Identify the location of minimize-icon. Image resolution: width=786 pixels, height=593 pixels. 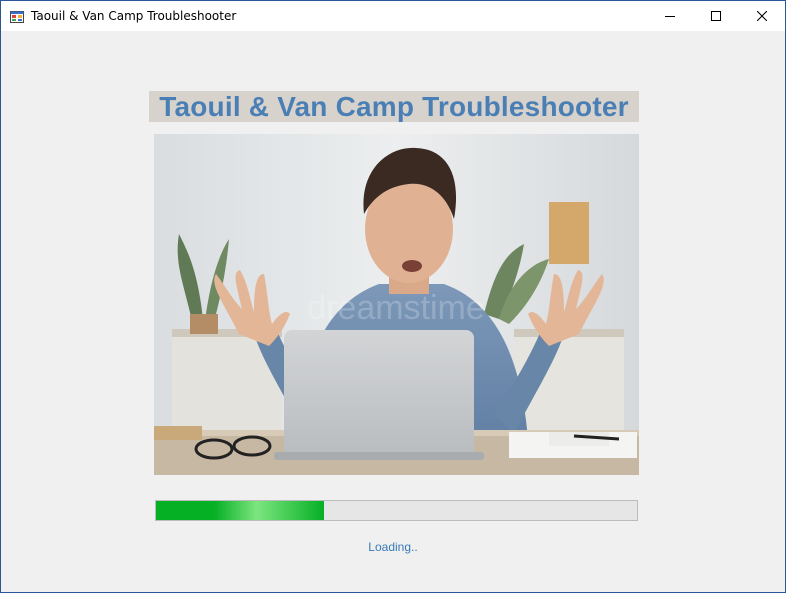
(670, 16).